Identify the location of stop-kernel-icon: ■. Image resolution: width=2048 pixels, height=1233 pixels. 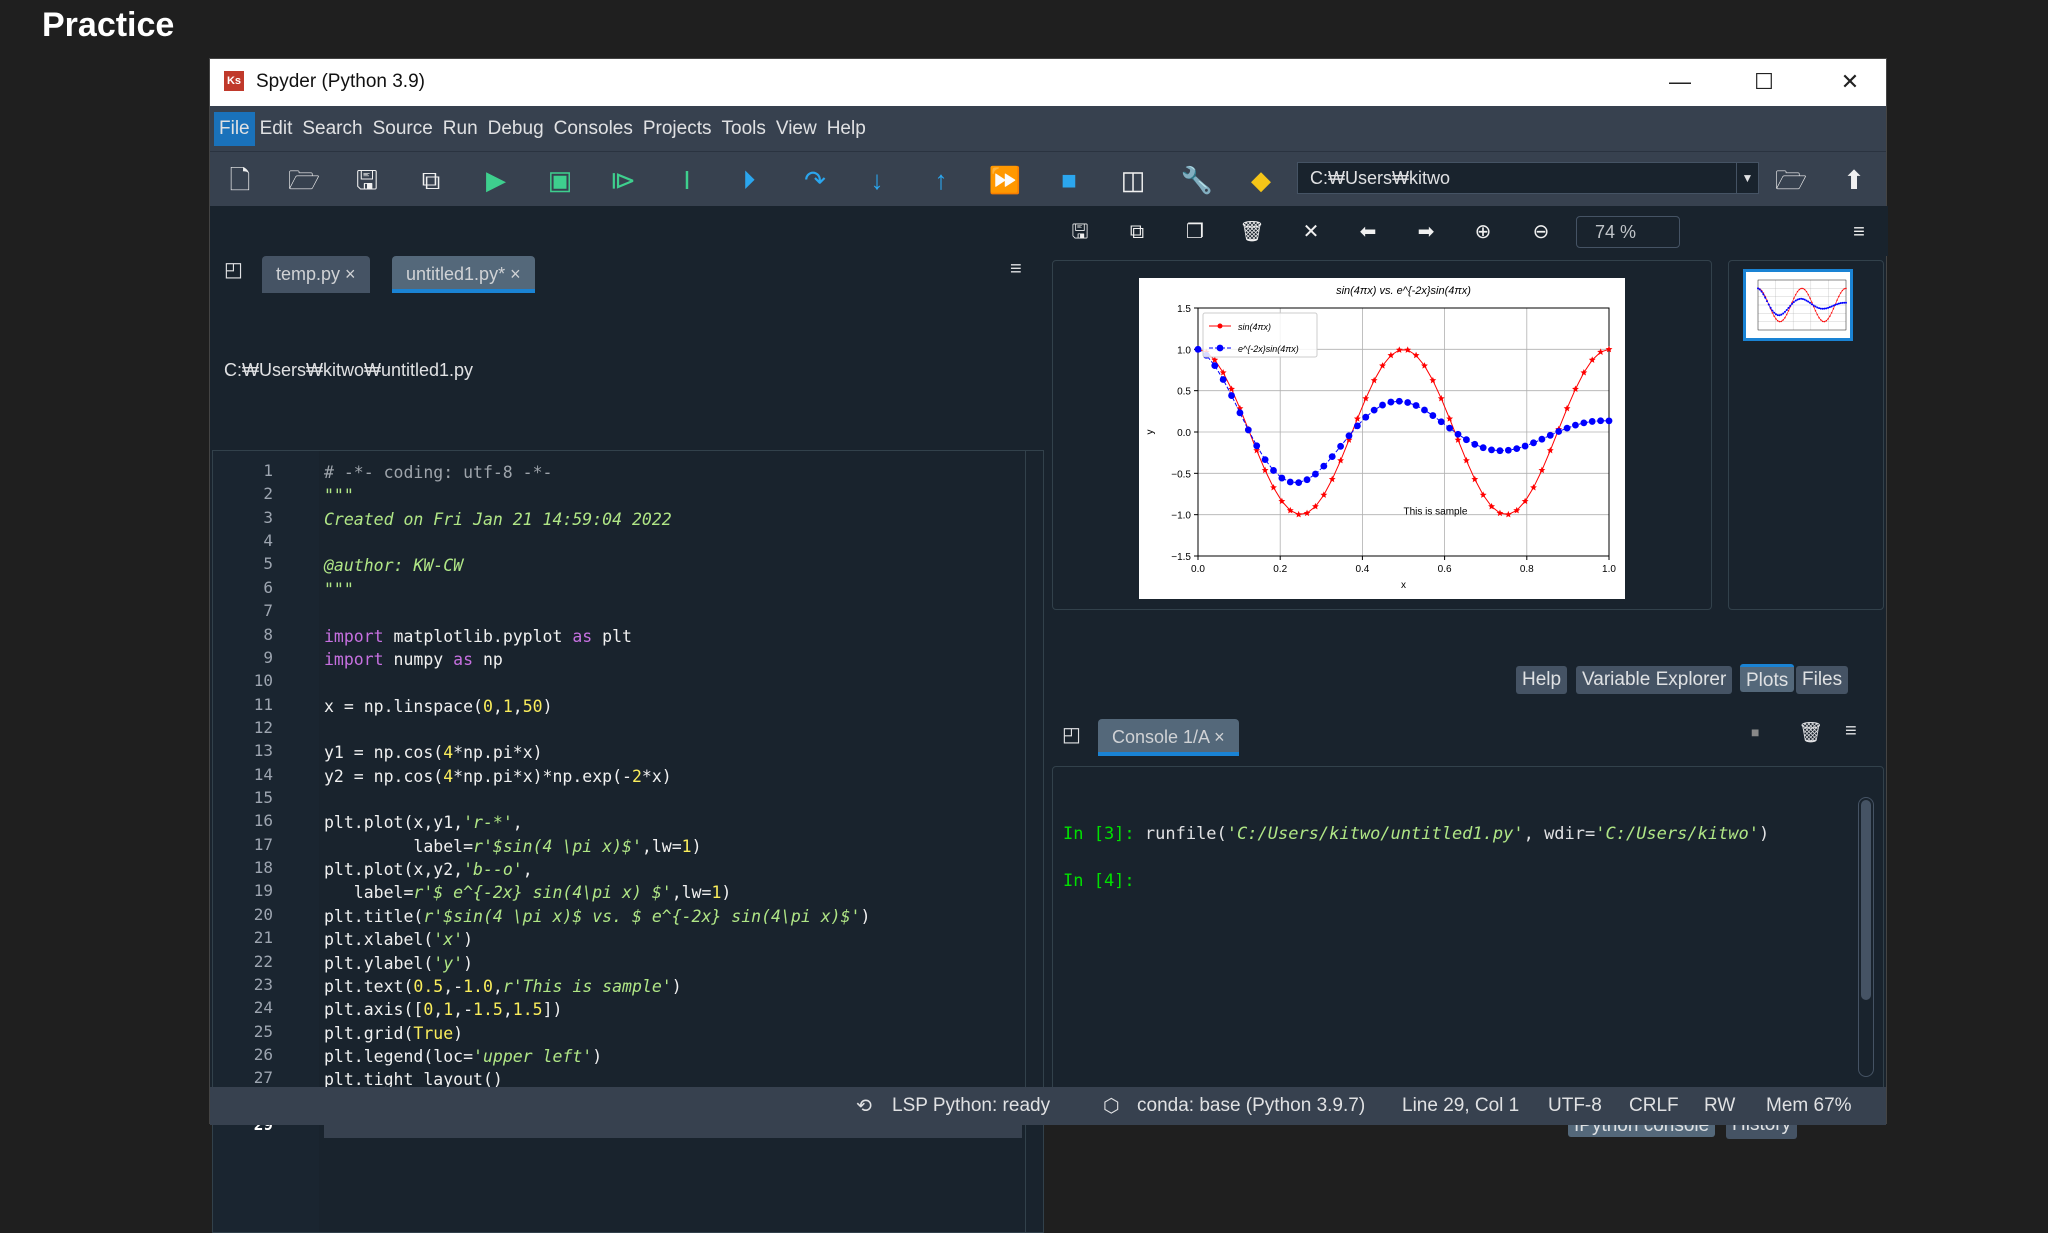
(1755, 732).